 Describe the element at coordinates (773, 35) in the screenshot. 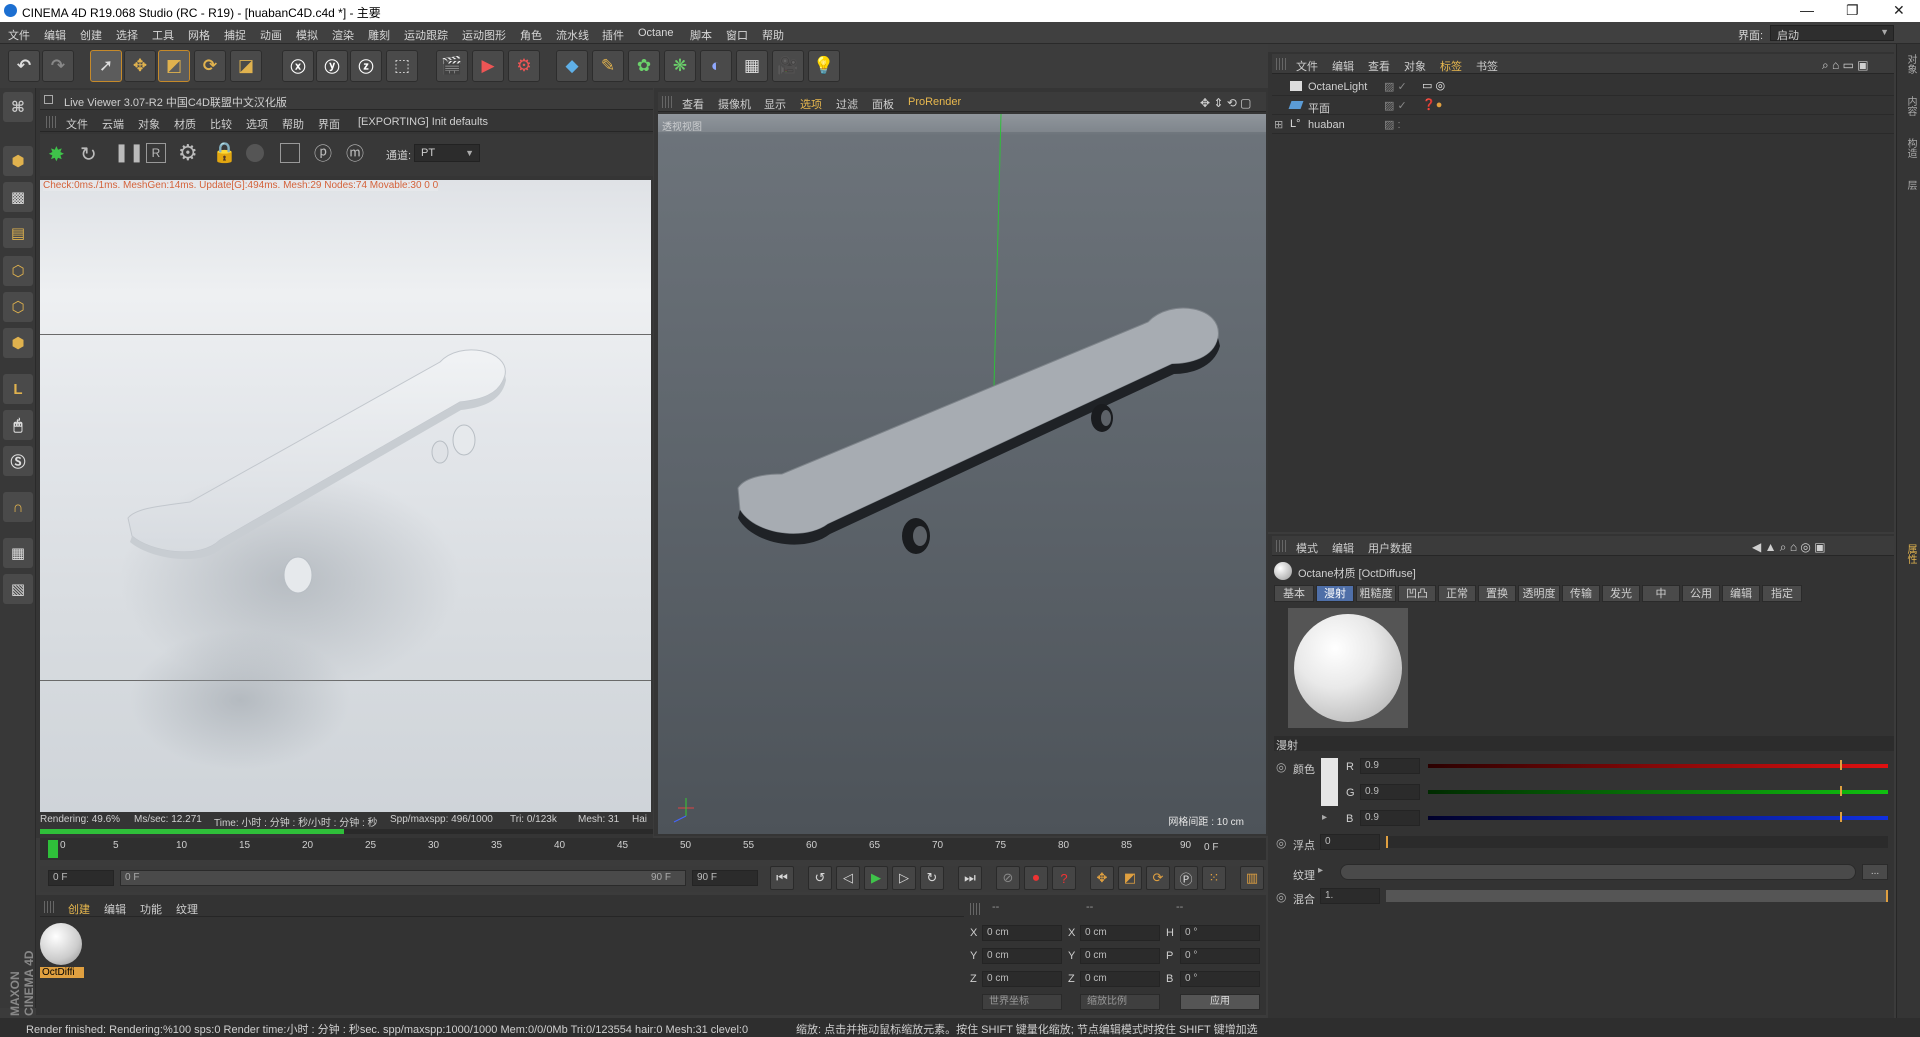

I see `menu-help: 帮助` at that location.